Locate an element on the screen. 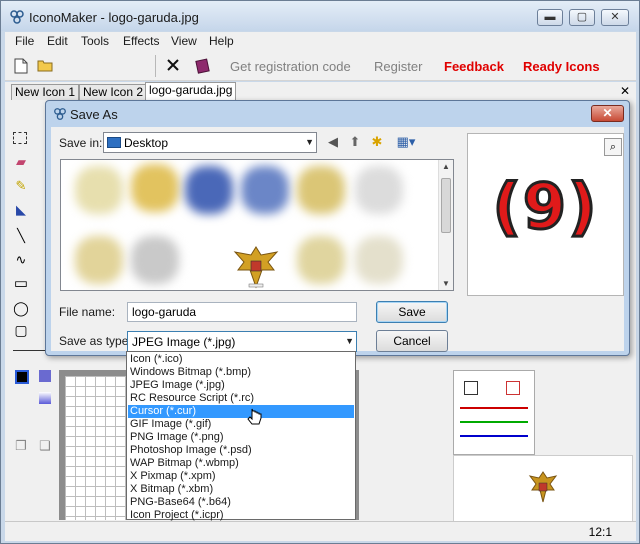 The height and width of the screenshot is (544, 640). tab-new-icon-2: New Icon 2 is located at coordinates (113, 92).